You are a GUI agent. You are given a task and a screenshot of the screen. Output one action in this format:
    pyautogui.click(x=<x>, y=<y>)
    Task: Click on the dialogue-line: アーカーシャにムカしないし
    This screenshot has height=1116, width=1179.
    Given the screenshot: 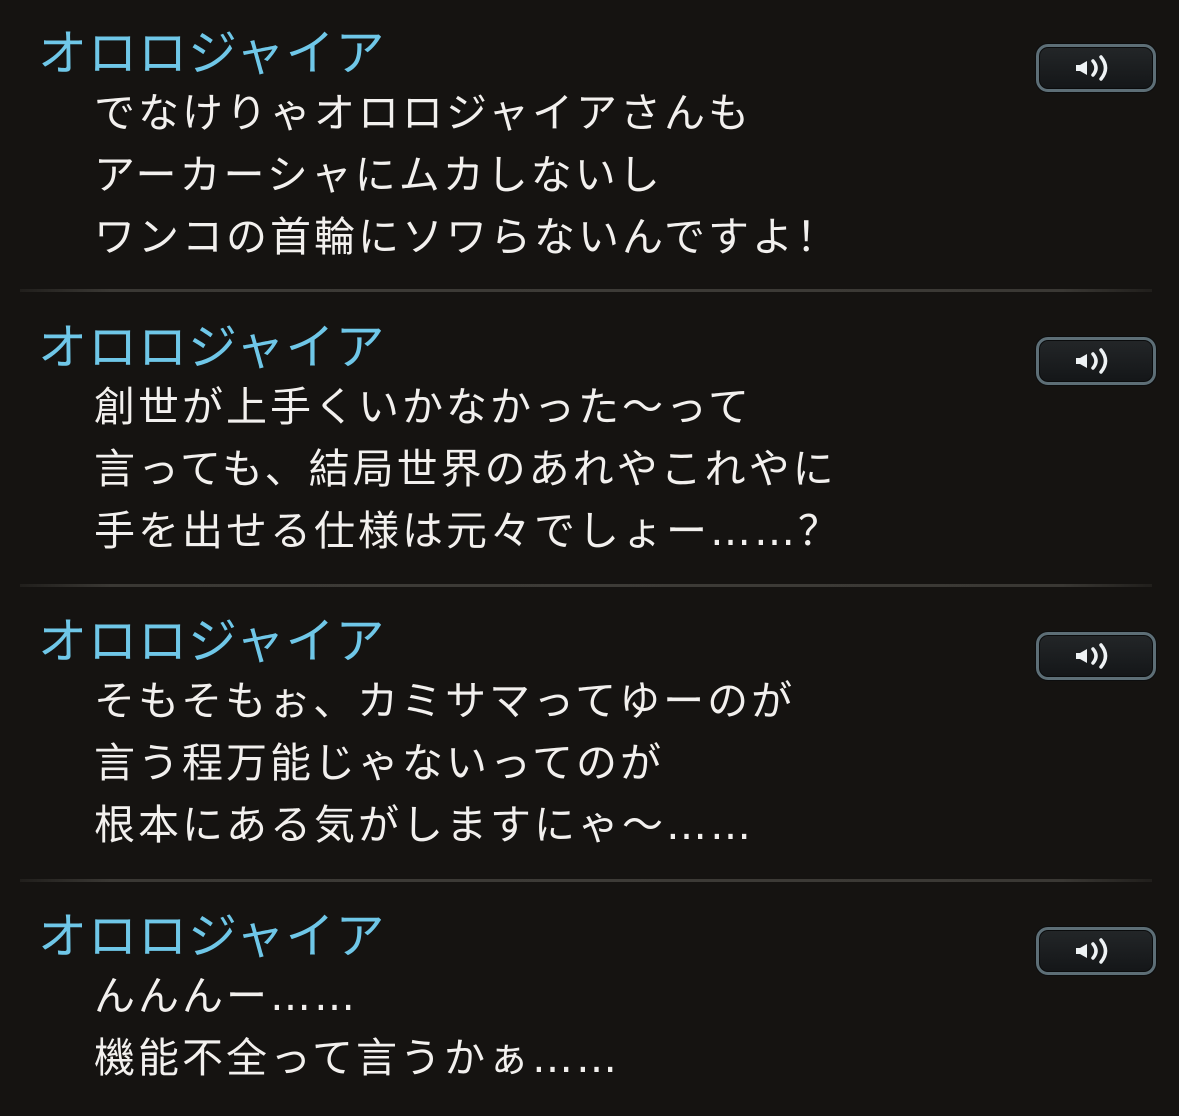 What is the action you would take?
    pyautogui.click(x=378, y=175)
    